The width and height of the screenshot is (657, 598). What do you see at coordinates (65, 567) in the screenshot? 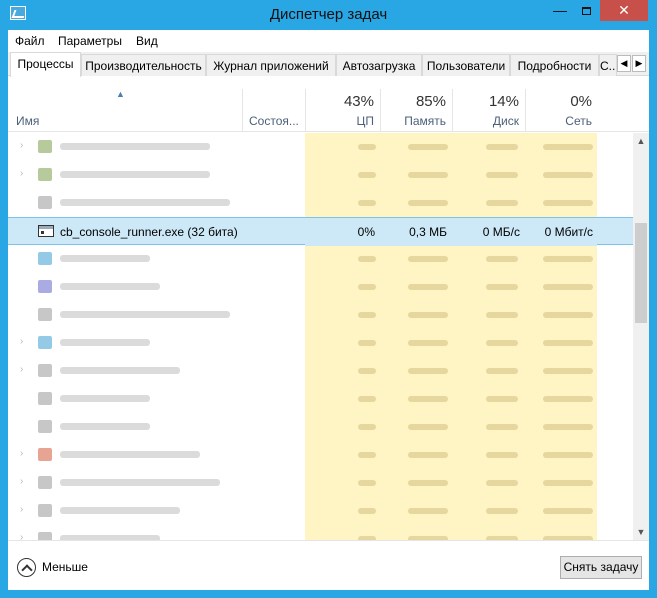
I see `fewer-details-link: Меньше` at bounding box center [65, 567].